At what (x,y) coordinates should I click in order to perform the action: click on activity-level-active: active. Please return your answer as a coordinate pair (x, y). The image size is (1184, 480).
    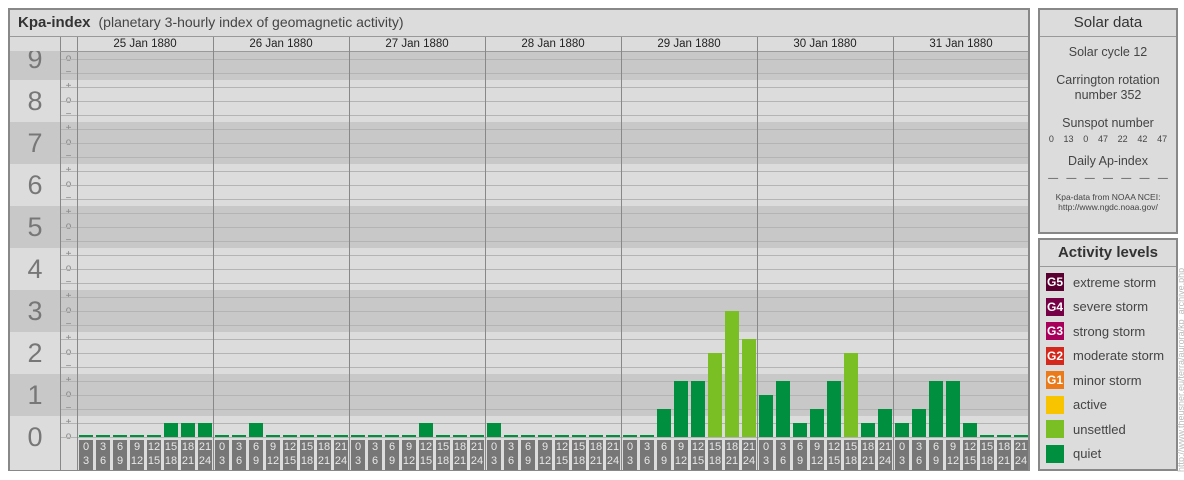
    Looking at the image, I should click on (1108, 405).